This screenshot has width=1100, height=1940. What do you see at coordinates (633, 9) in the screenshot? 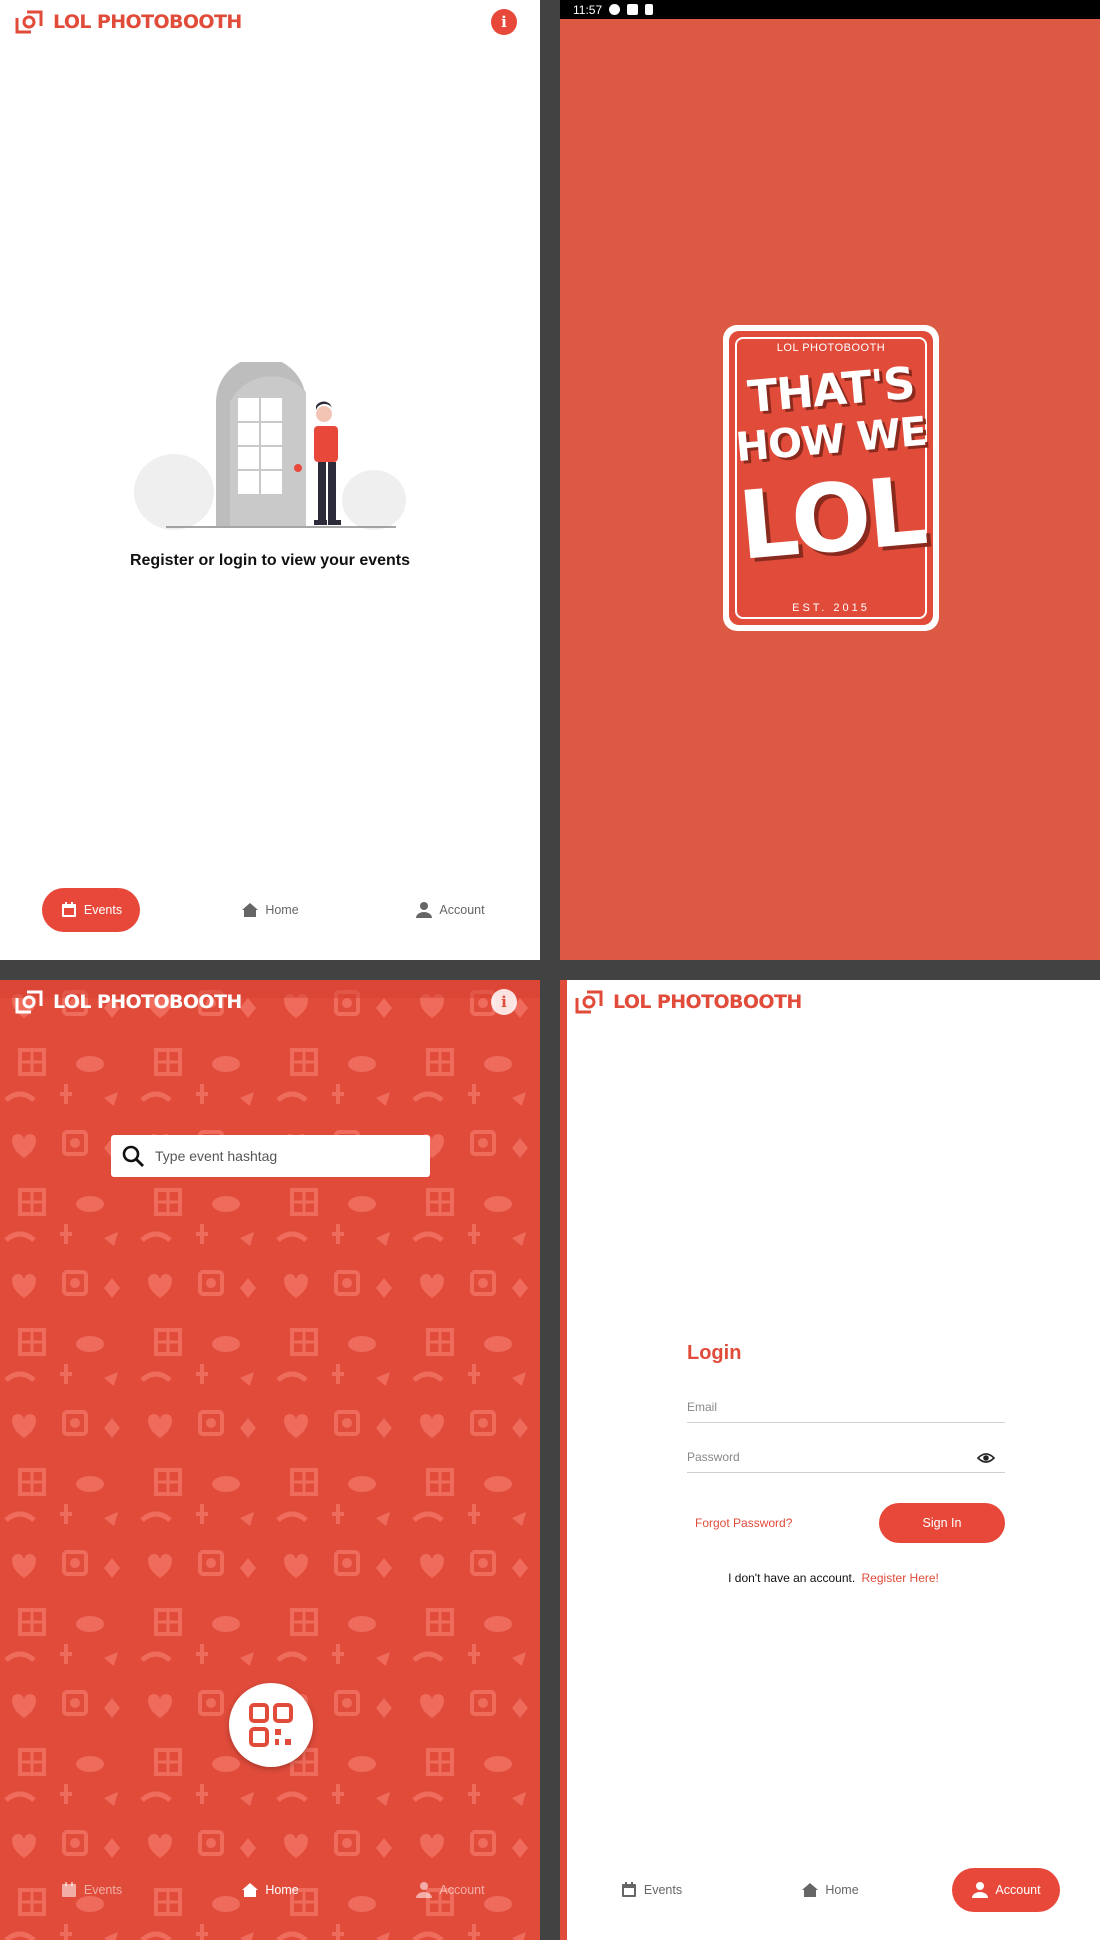
I see `storage-icon` at bounding box center [633, 9].